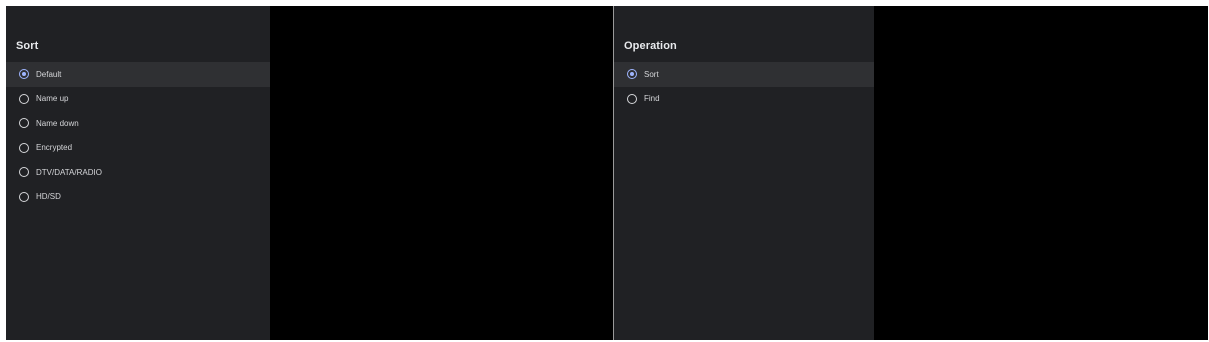 This screenshot has width=1209, height=342. Describe the element at coordinates (138, 123) in the screenshot. I see `sort-option-name-down: Name down` at that location.